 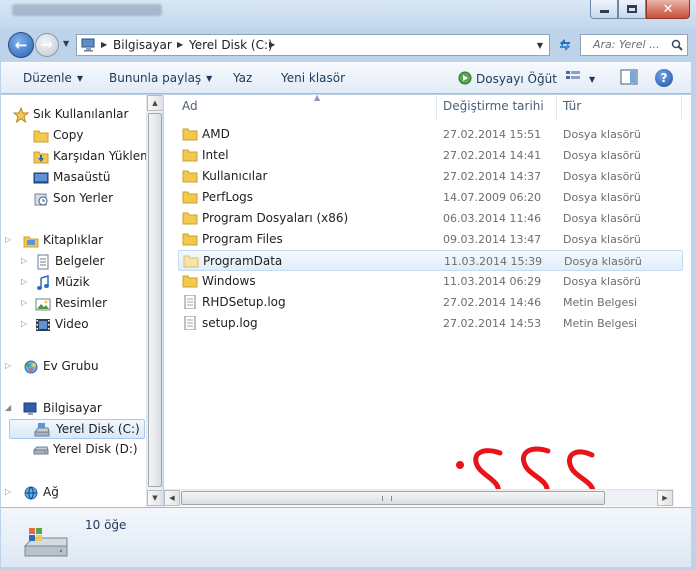 What do you see at coordinates (41, 178) in the screenshot?
I see `desktop-icon` at bounding box center [41, 178].